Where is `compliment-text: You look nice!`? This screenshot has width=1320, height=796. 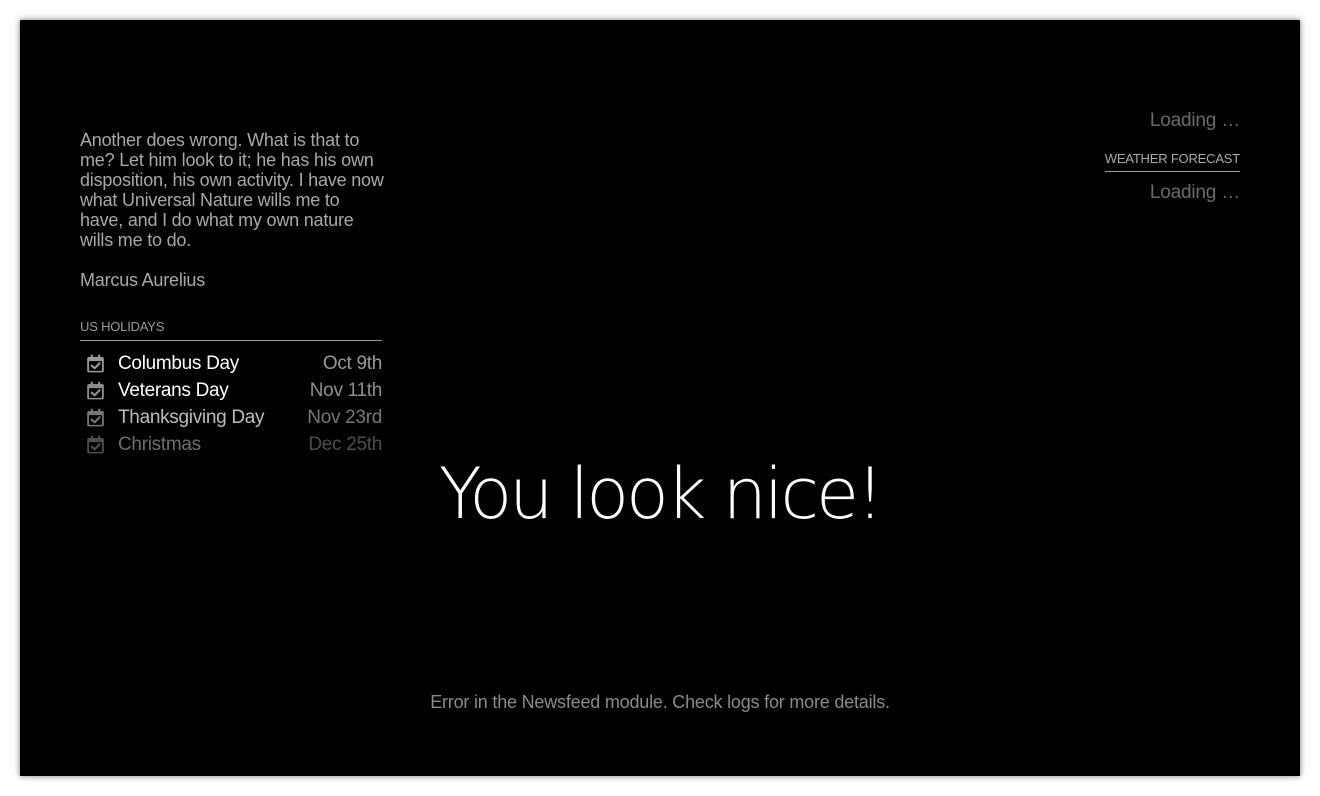
compliment-text: You look nice! is located at coordinates (661, 494).